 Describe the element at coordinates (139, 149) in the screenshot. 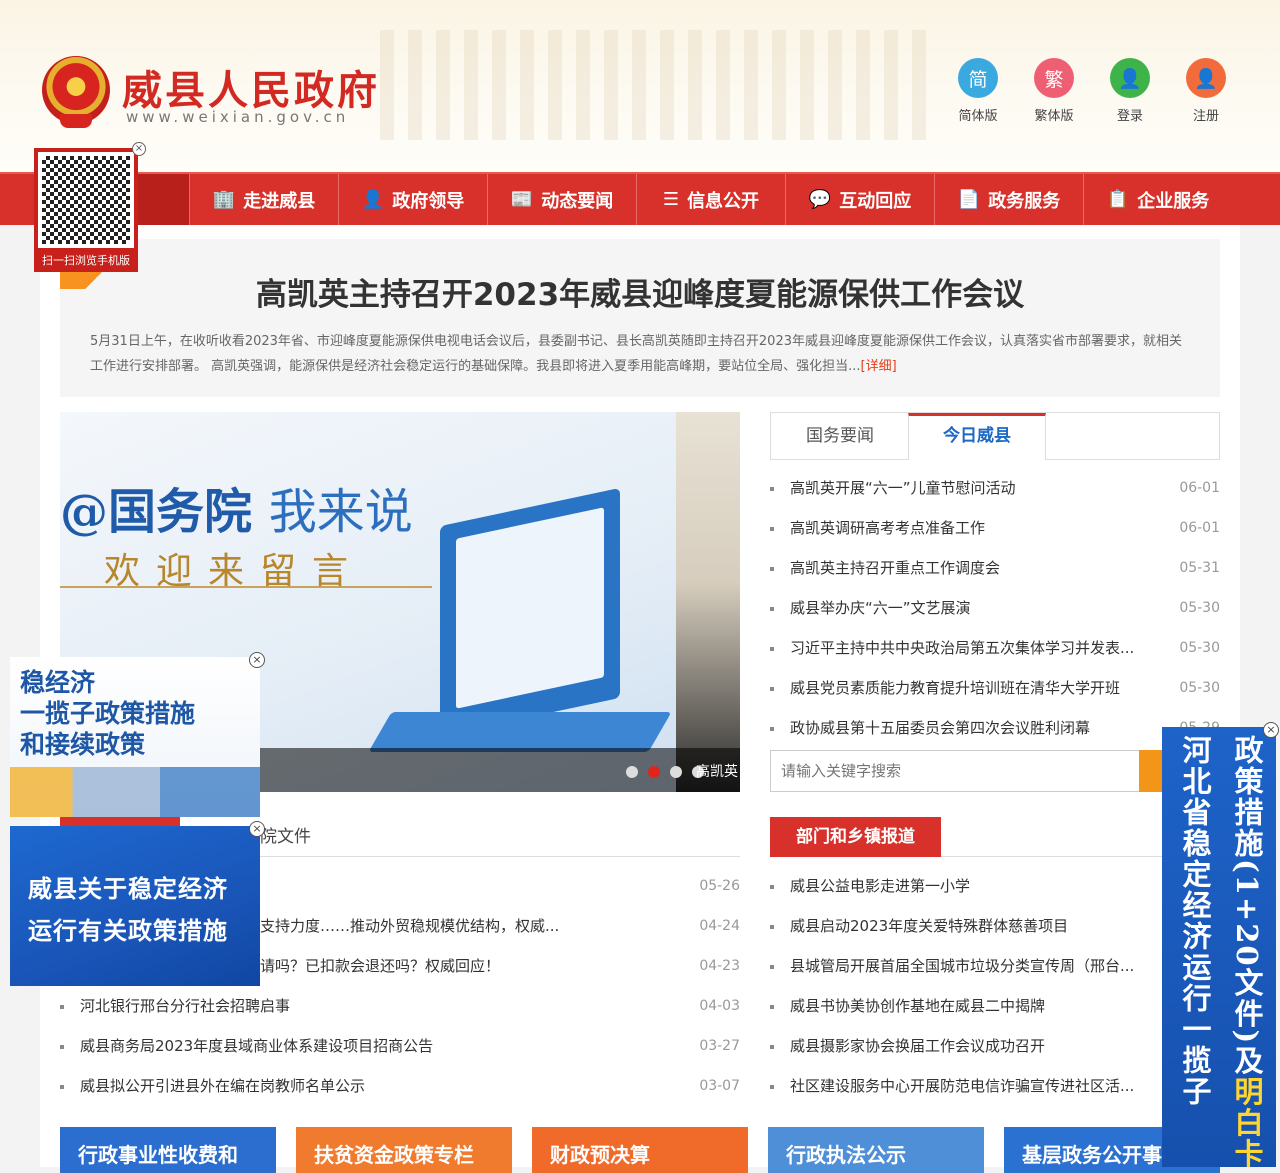

I see `qr-close-icon: ×` at that location.